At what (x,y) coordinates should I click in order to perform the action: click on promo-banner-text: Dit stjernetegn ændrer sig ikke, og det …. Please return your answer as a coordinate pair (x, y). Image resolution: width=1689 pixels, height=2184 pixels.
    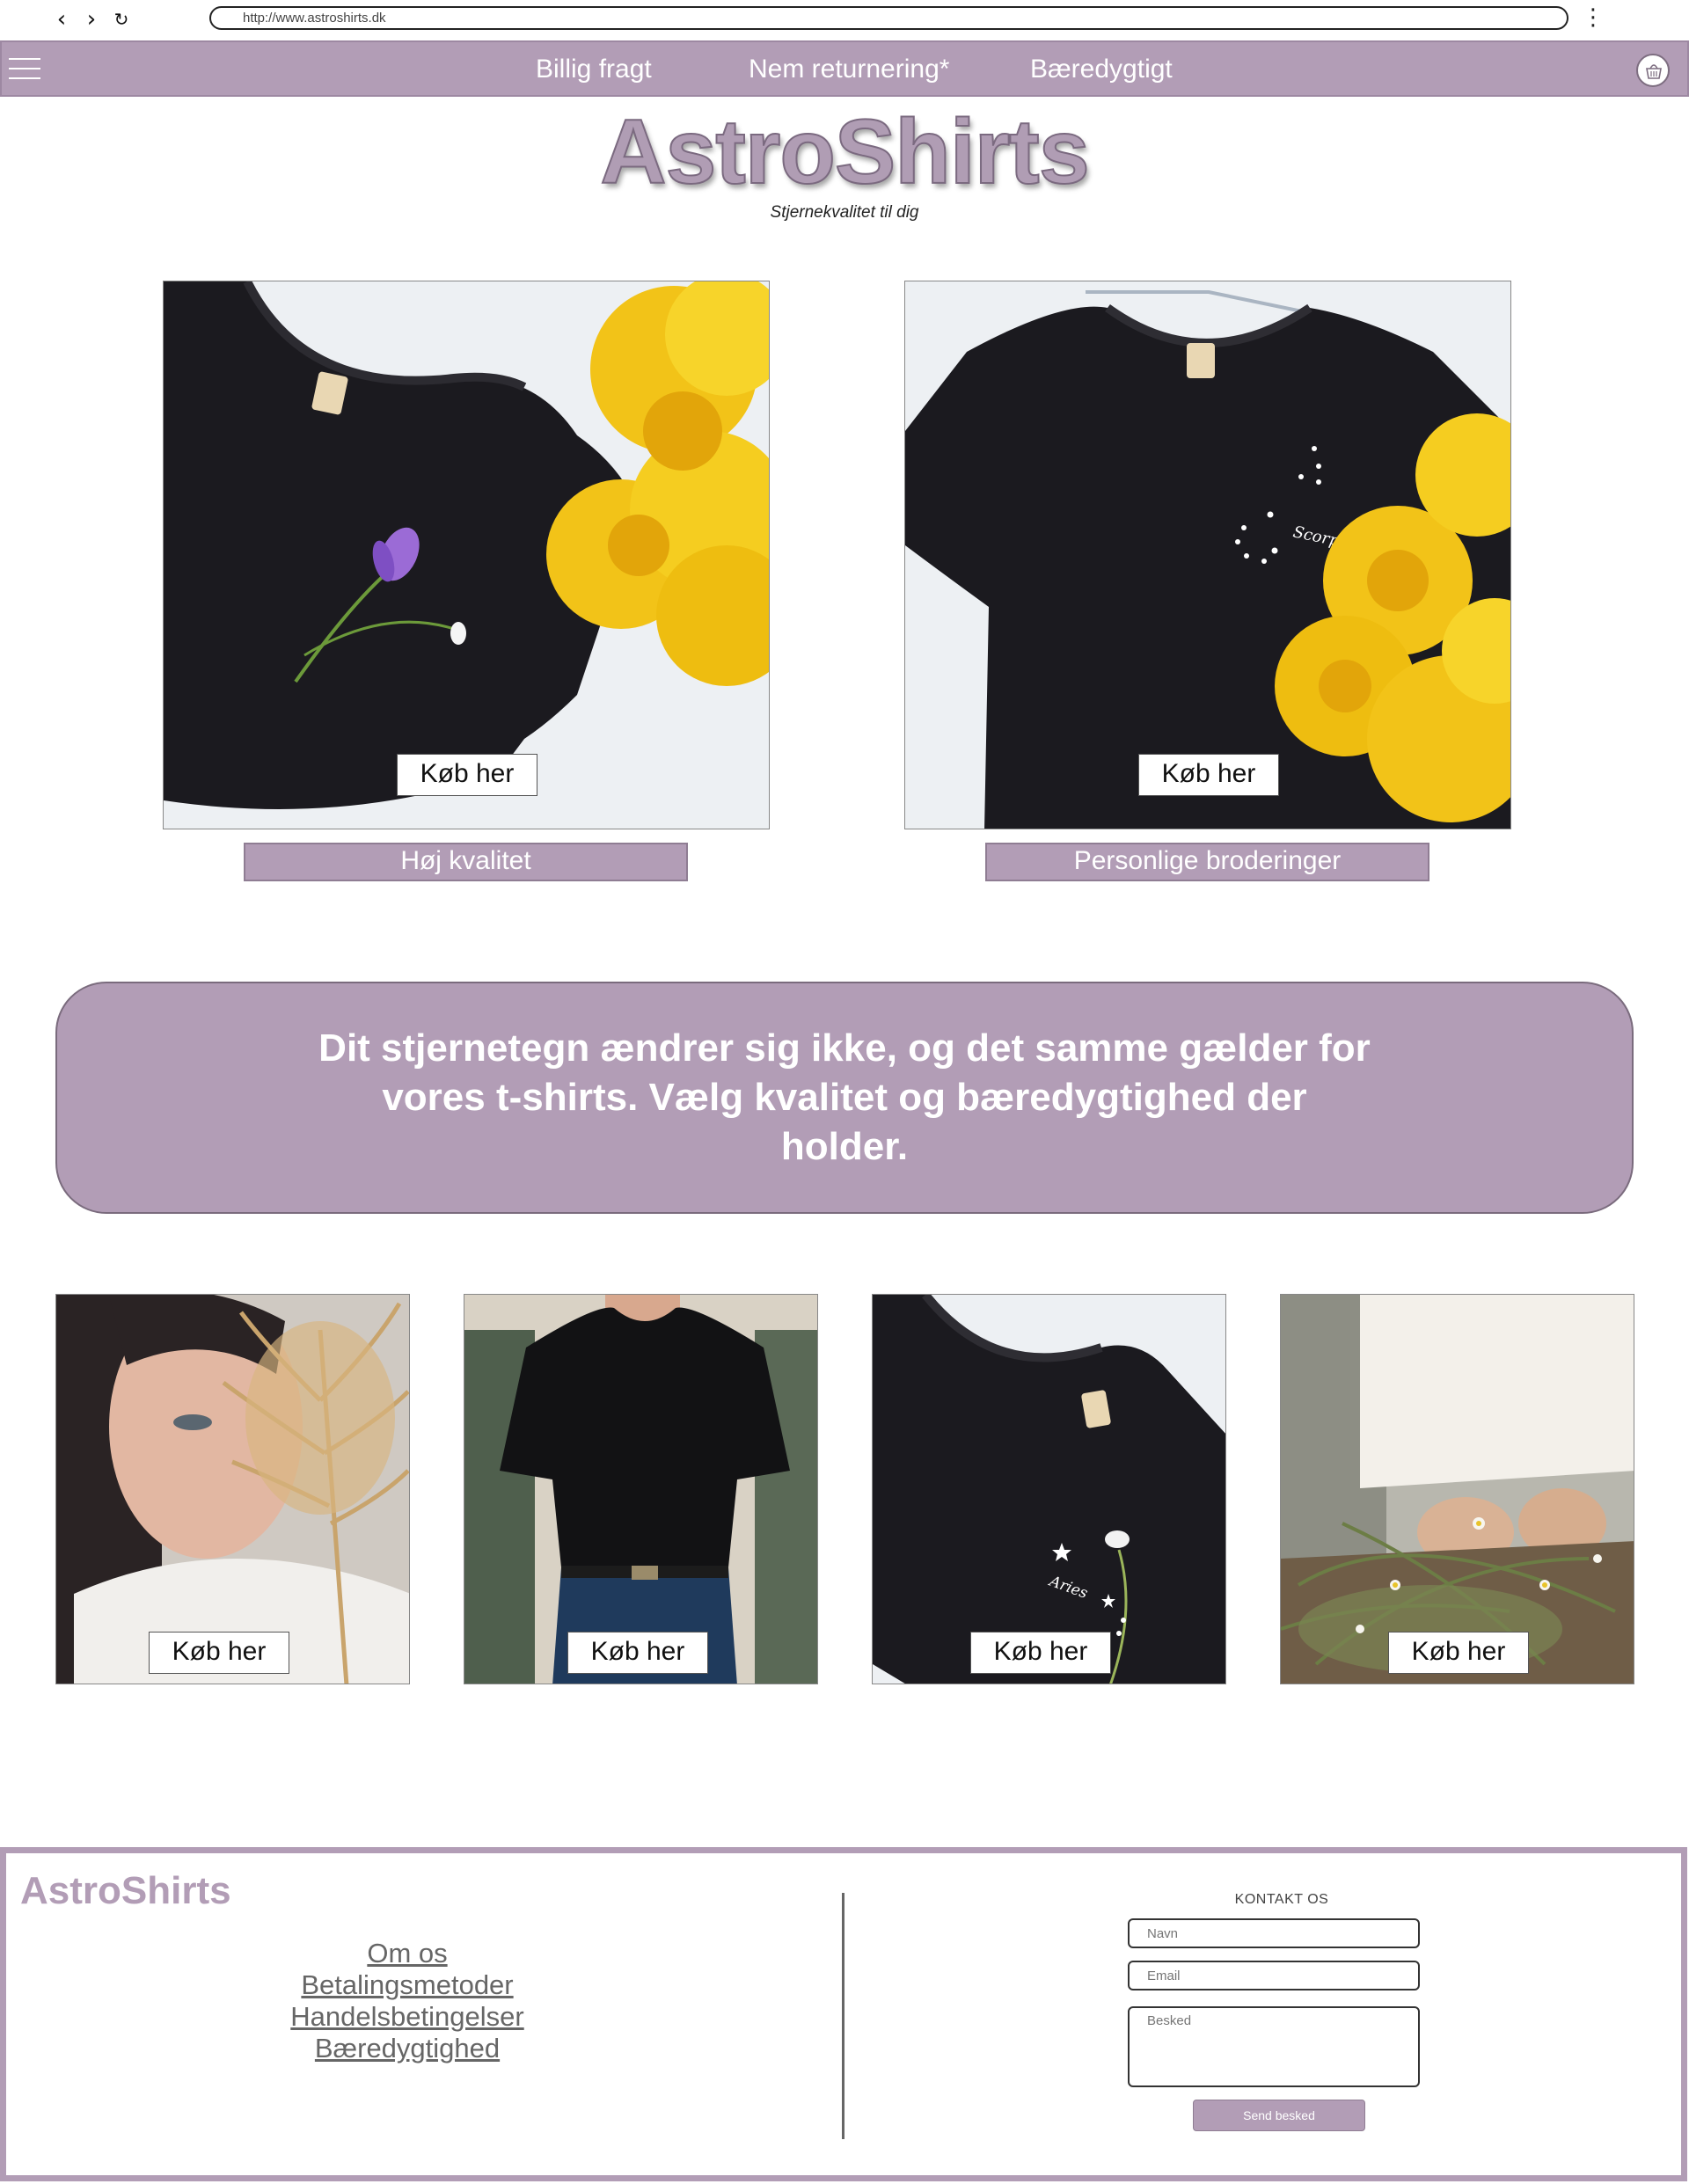
    Looking at the image, I should click on (844, 1097).